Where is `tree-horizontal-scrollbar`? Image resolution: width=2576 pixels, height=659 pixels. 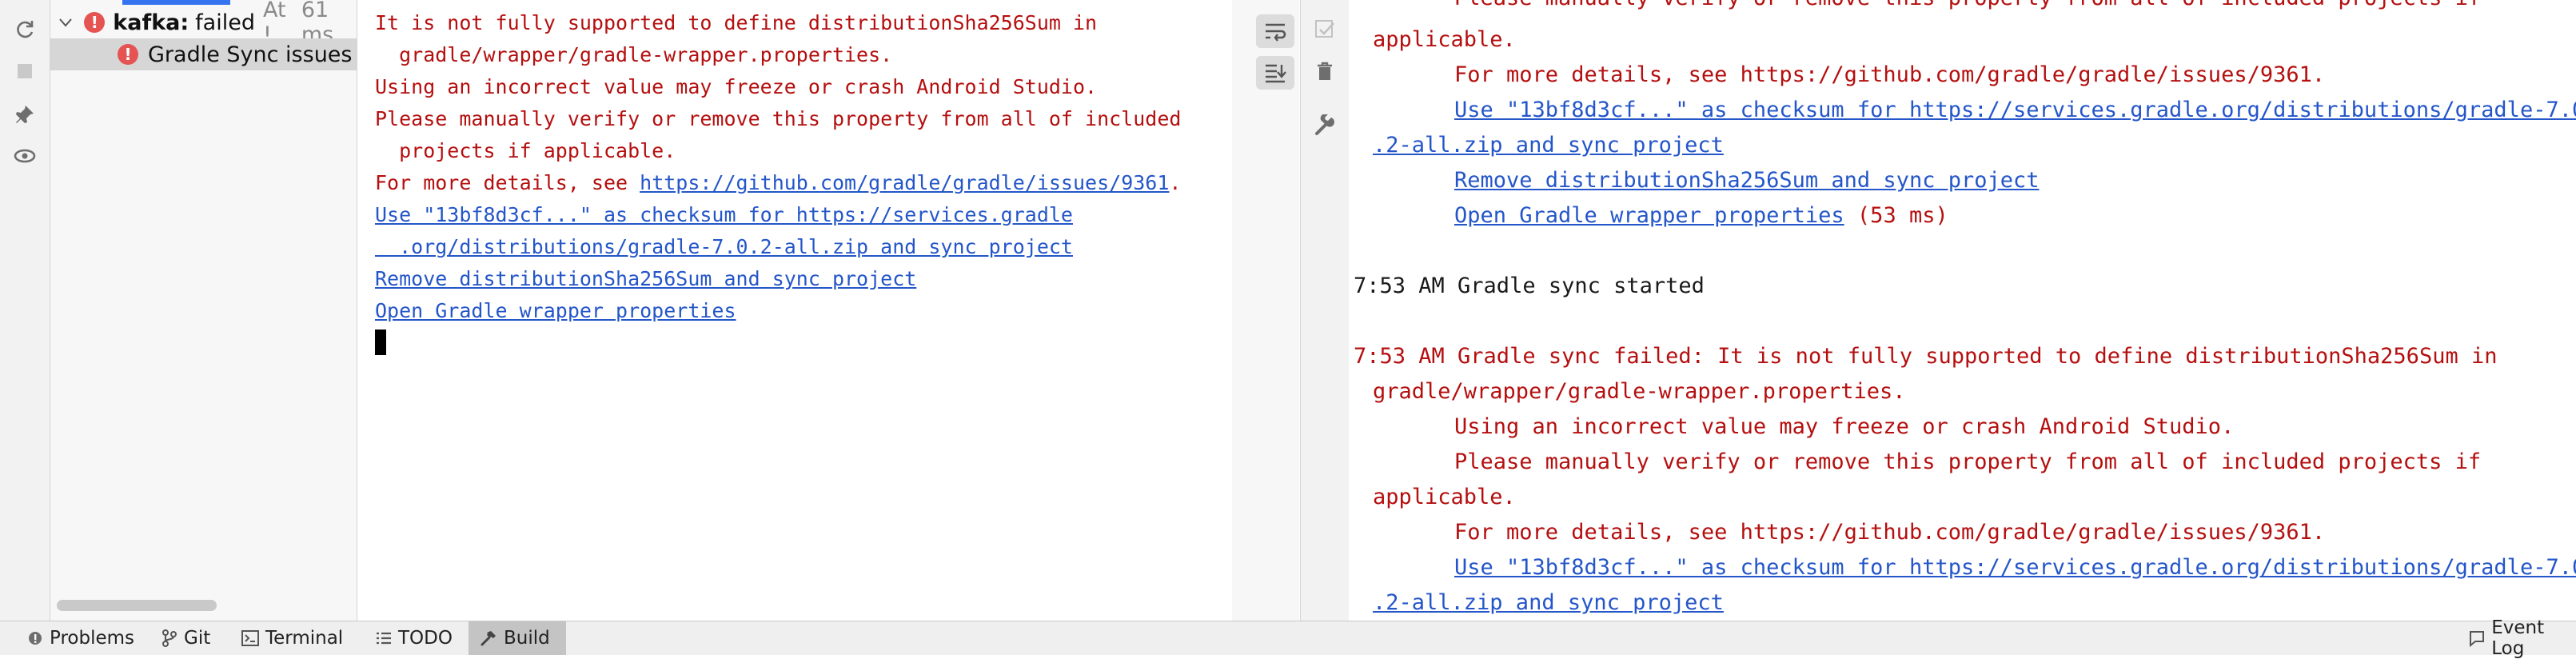
tree-horizontal-scrollbar is located at coordinates (137, 605).